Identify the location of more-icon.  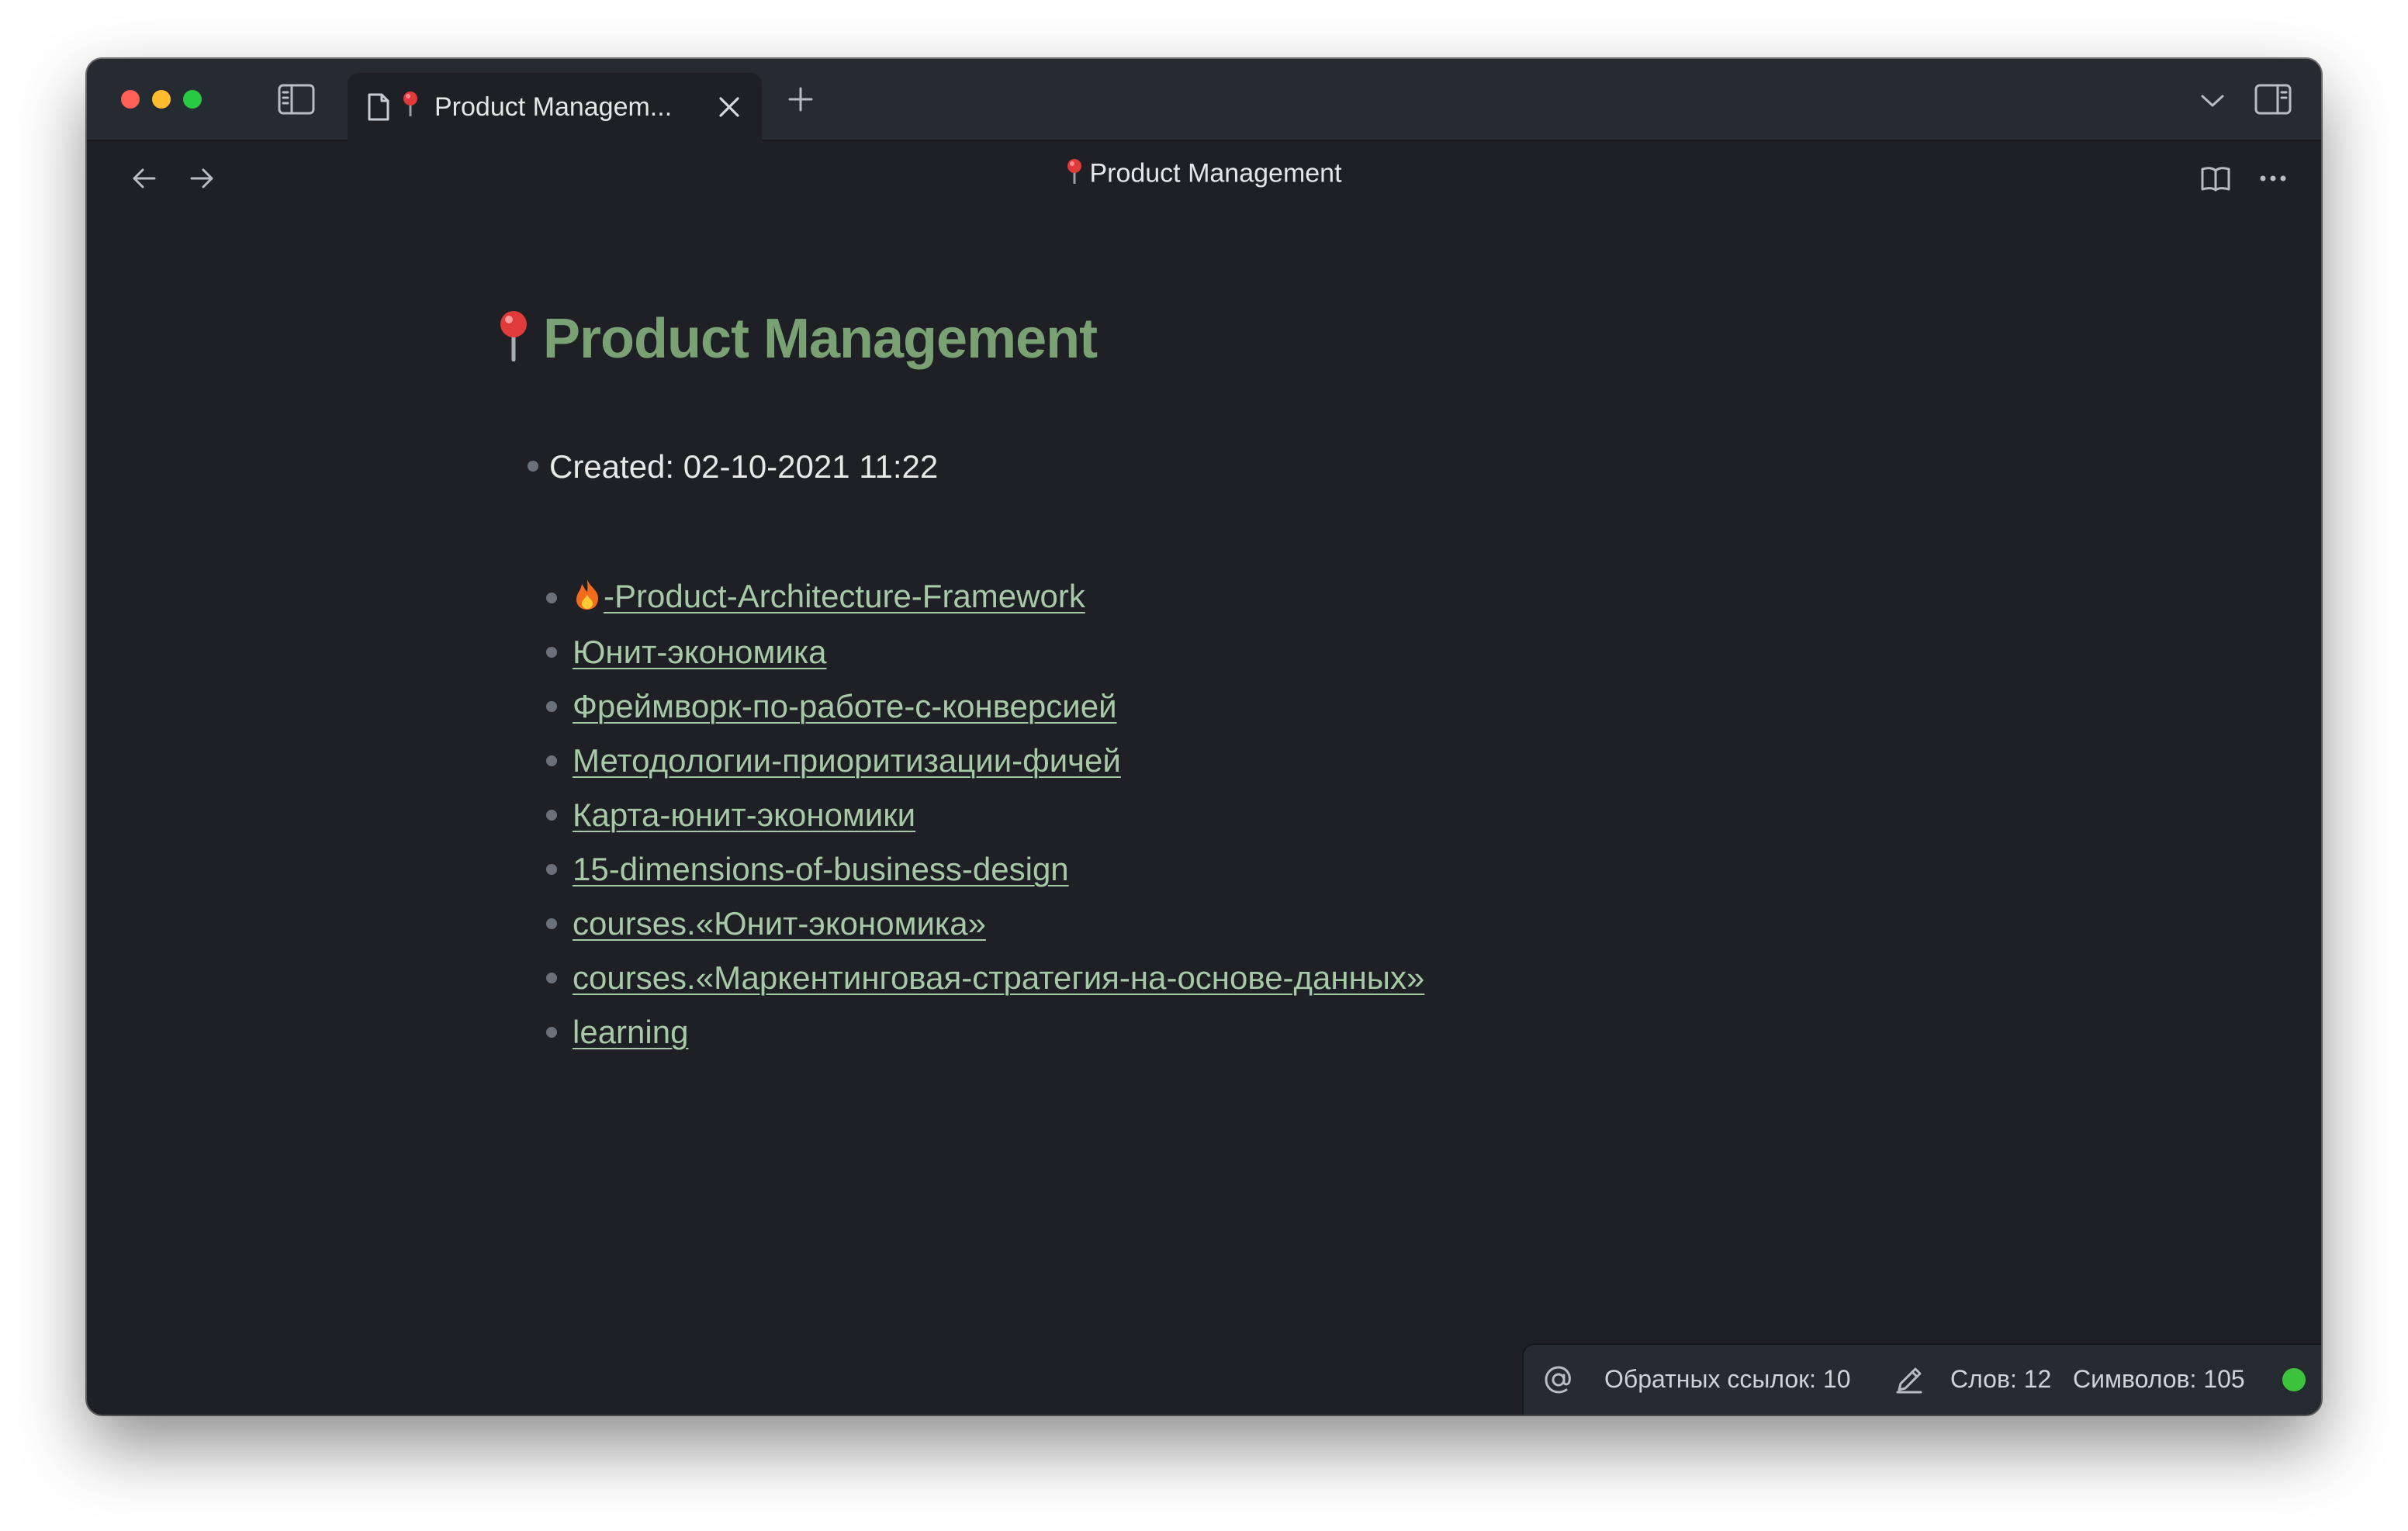
(2273, 178).